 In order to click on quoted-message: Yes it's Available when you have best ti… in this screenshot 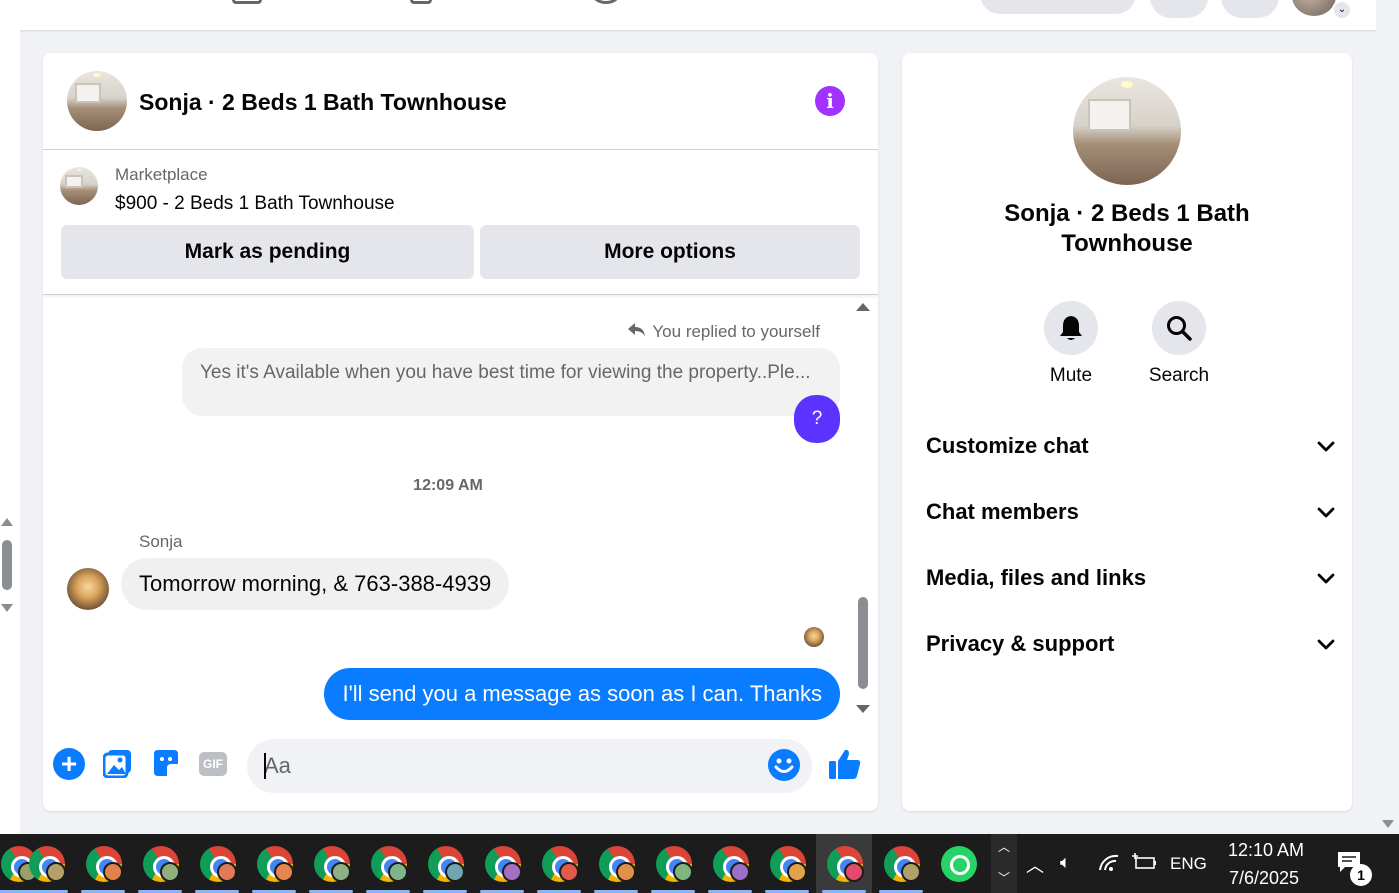, I will do `click(511, 382)`.